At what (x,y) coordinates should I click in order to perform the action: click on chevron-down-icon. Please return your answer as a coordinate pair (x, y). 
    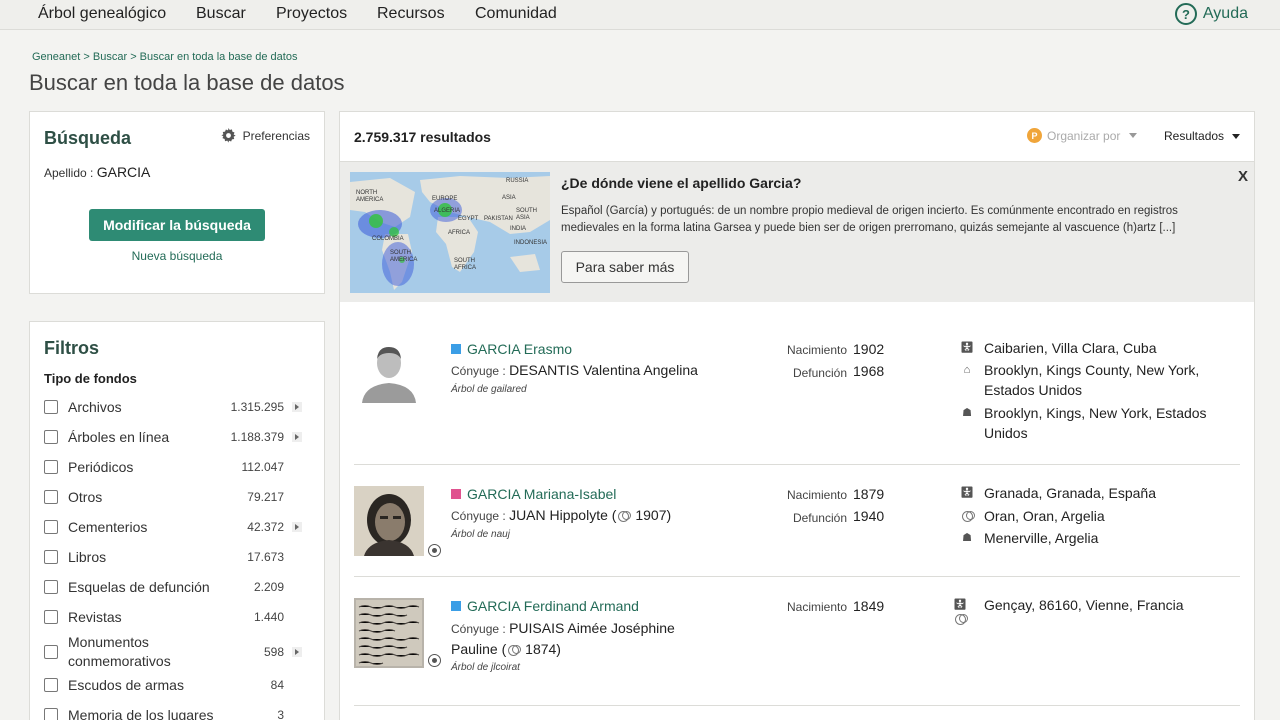
    Looking at the image, I should click on (1236, 136).